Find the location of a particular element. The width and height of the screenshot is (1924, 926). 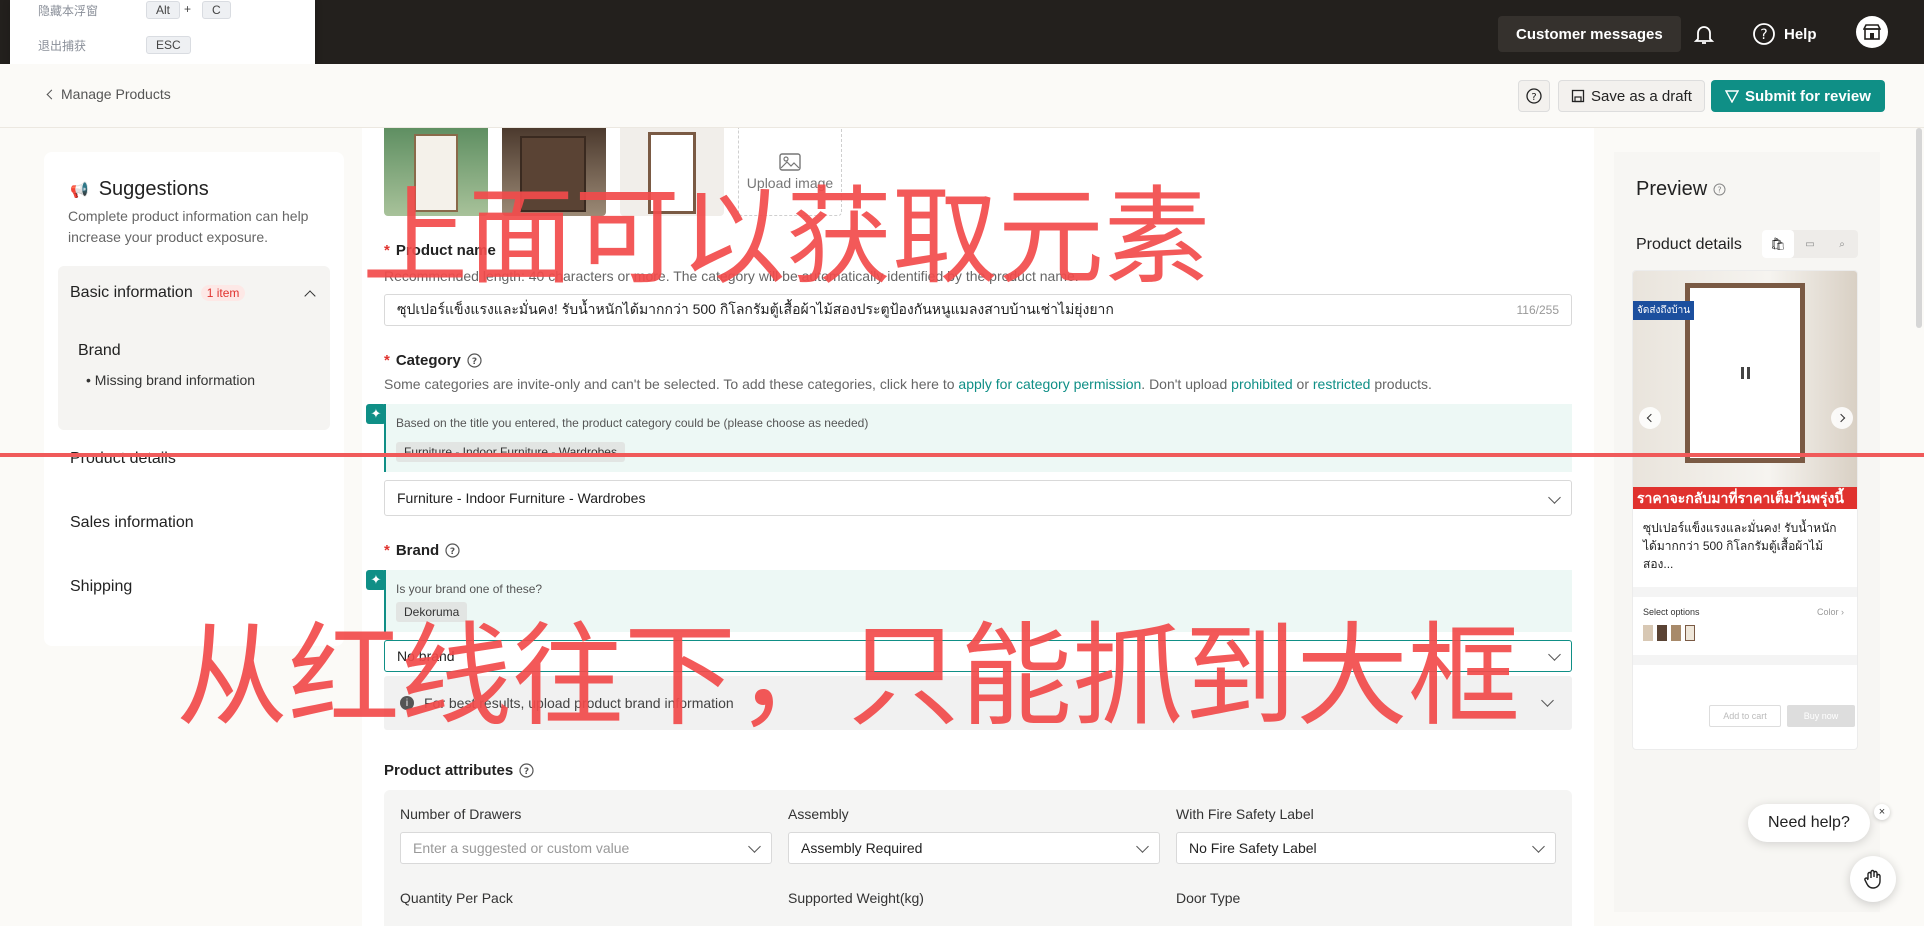

category-value: Furniture - Indoor Furniture - Wardrobes is located at coordinates (521, 498).